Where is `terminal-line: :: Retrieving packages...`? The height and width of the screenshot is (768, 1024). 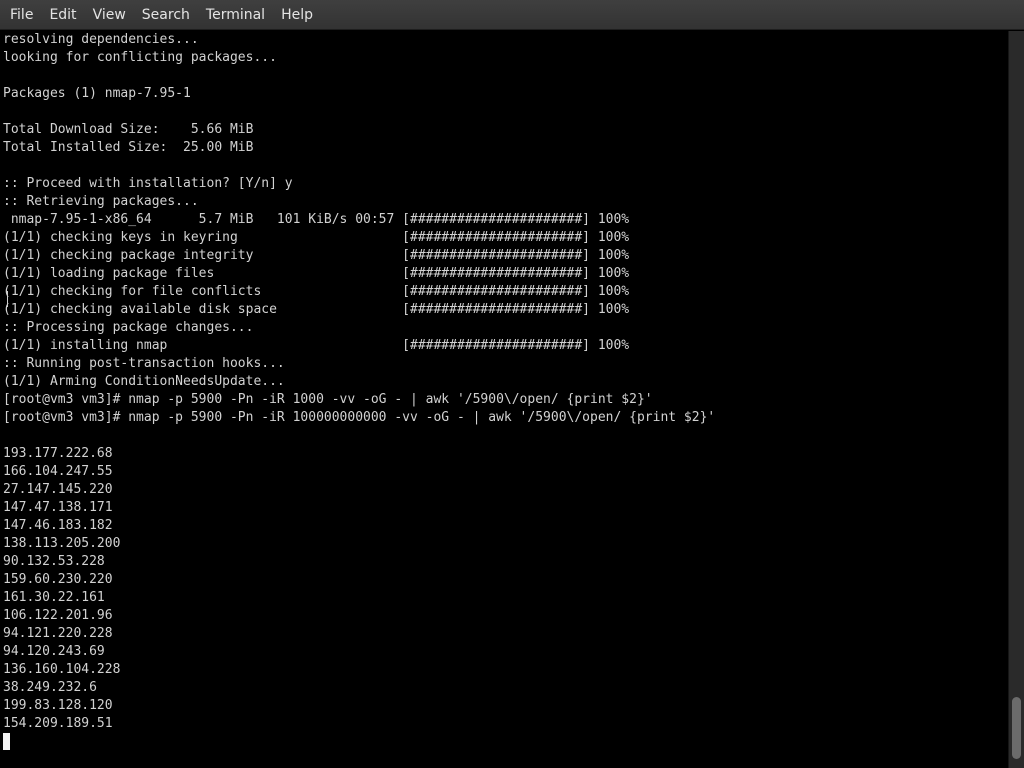 terminal-line: :: Retrieving packages... is located at coordinates (101, 201).